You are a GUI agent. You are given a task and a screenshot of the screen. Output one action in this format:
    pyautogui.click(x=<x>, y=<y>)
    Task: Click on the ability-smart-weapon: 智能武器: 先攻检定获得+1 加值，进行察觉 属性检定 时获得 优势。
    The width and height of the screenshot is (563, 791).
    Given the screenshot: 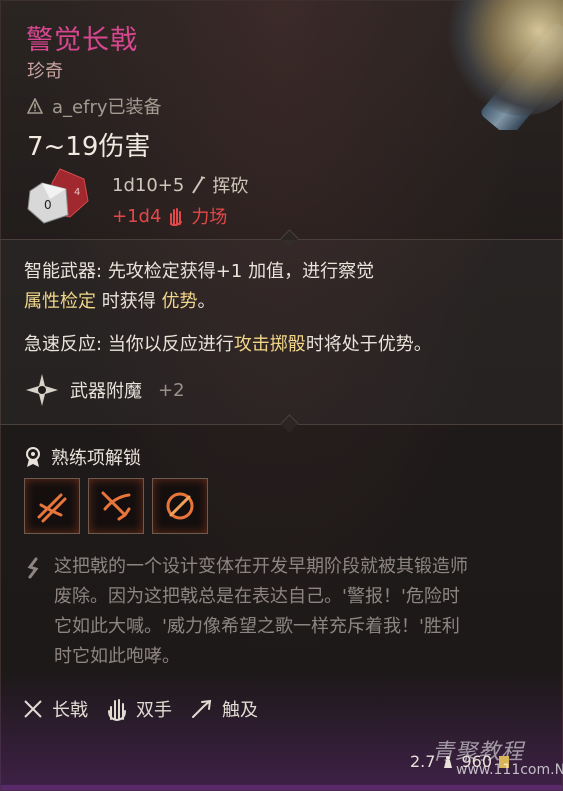 What is the action you would take?
    pyautogui.click(x=199, y=286)
    